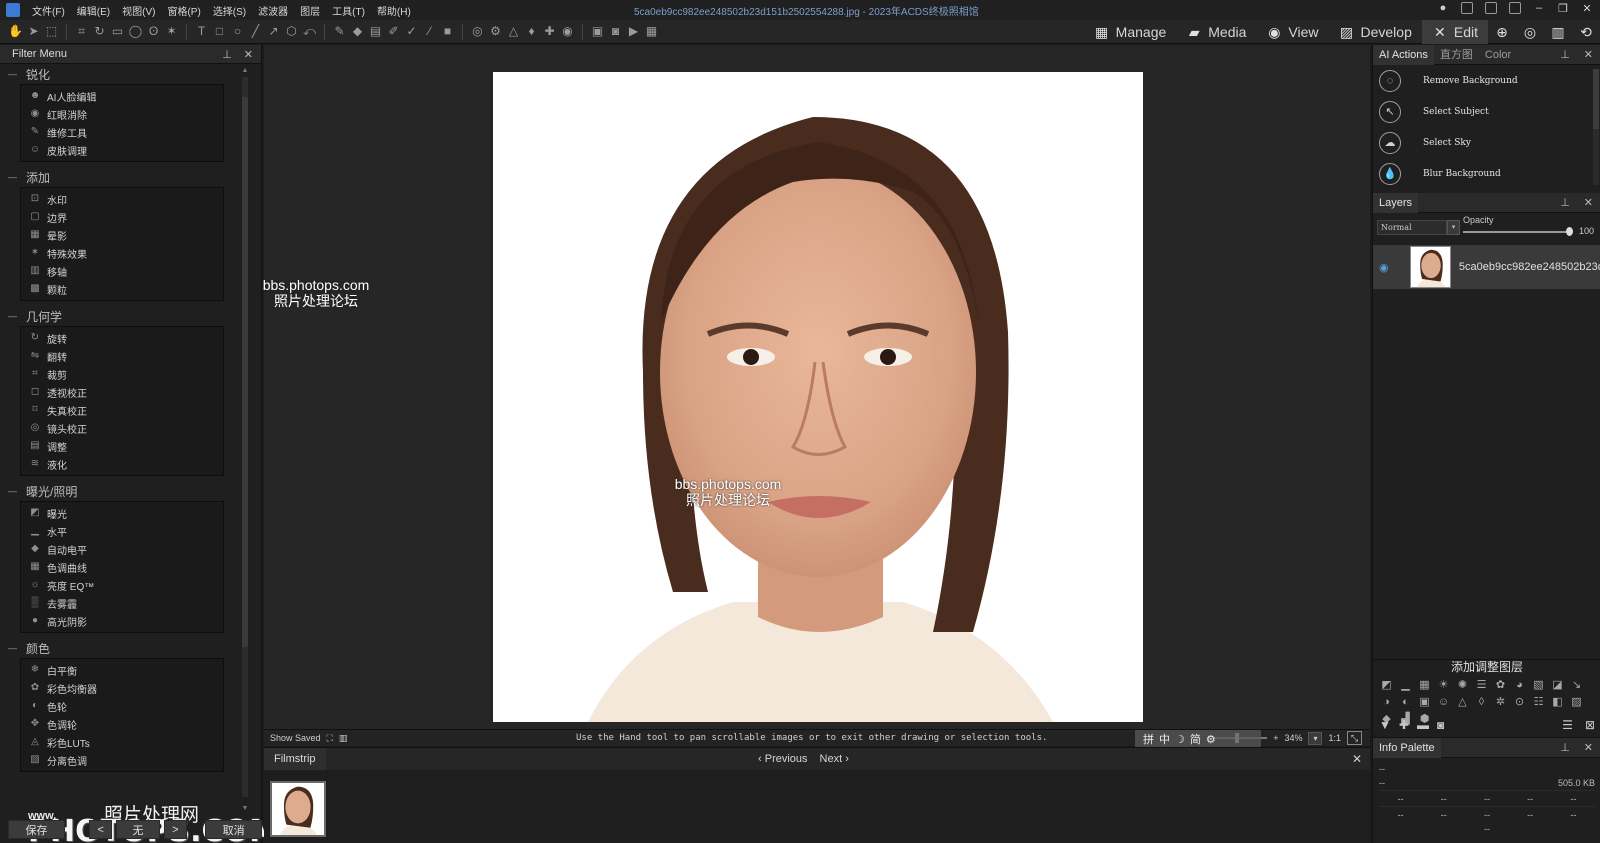 This screenshot has height=843, width=1600. What do you see at coordinates (1588, 54) in the screenshot?
I see `panel-close-icon: ✕` at bounding box center [1588, 54].